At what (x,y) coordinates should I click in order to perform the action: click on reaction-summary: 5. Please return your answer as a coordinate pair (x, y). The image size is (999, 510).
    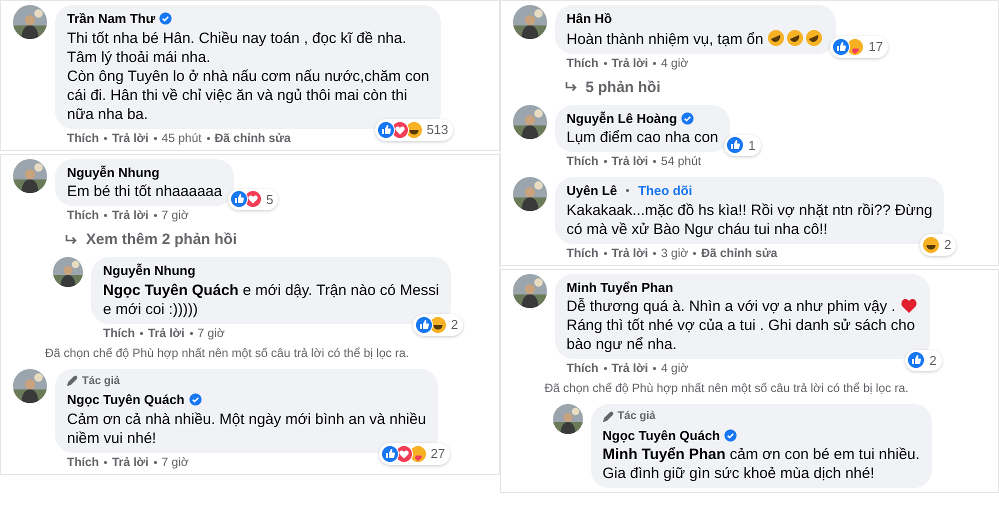
    Looking at the image, I should click on (253, 199).